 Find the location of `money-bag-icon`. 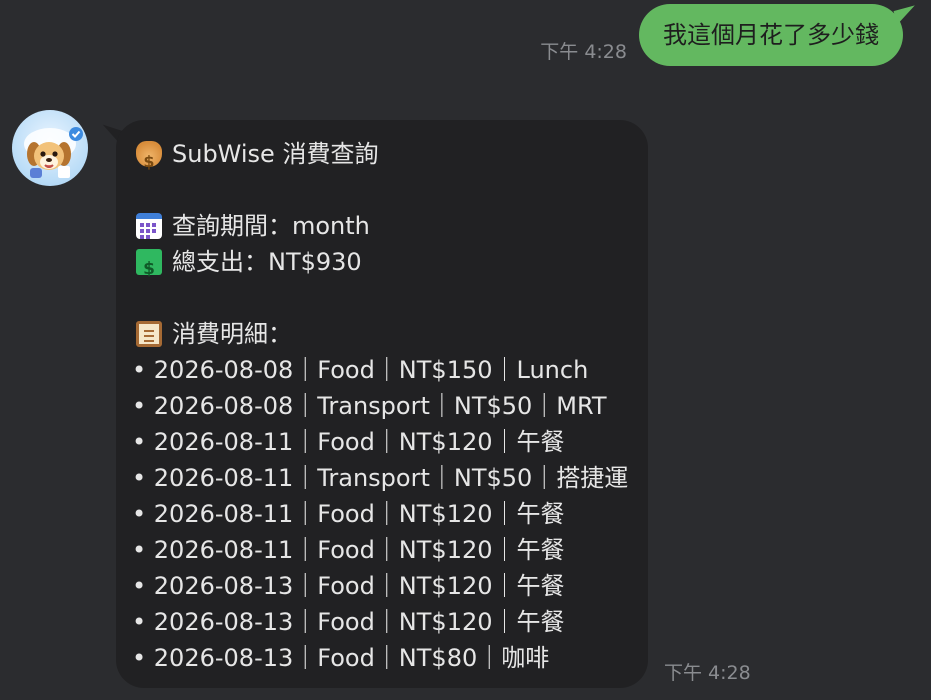

money-bag-icon is located at coordinates (149, 160).